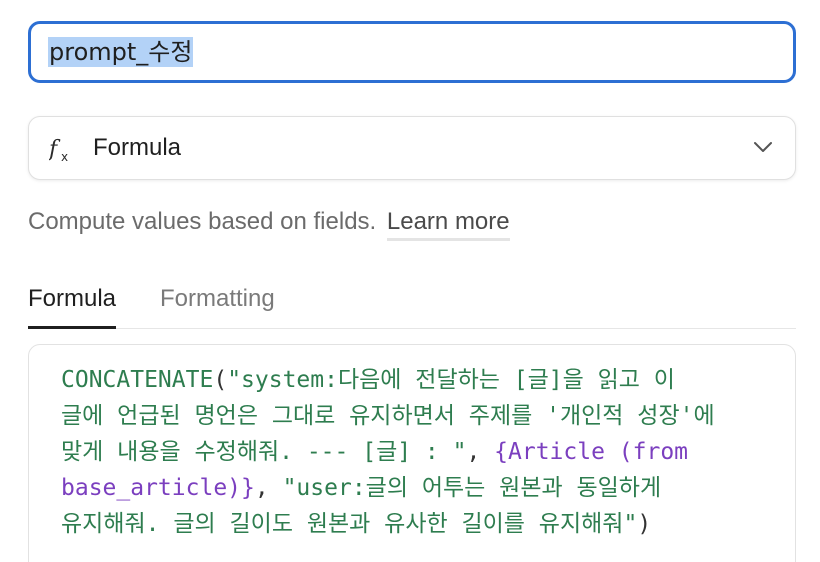 The height and width of the screenshot is (562, 820). Describe the element at coordinates (591, 452) in the screenshot. I see `formula-token-ref: {Article (from` at that location.